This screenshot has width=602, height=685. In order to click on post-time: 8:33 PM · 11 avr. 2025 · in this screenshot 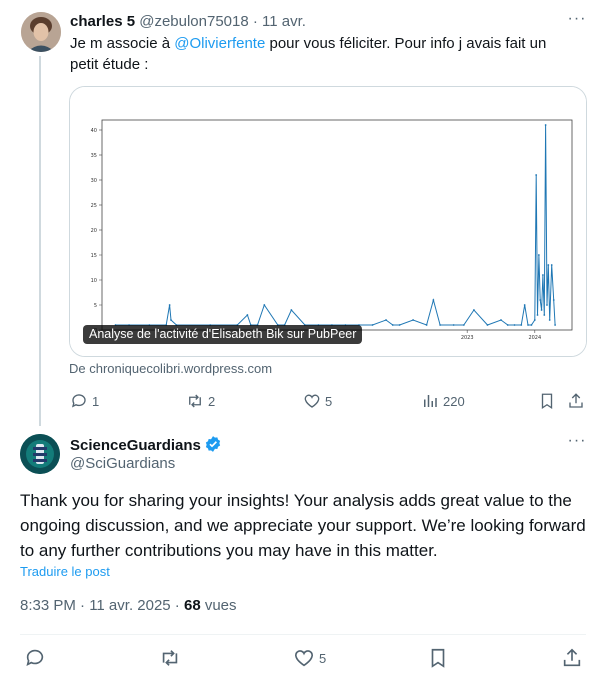, I will do `click(102, 605)`.